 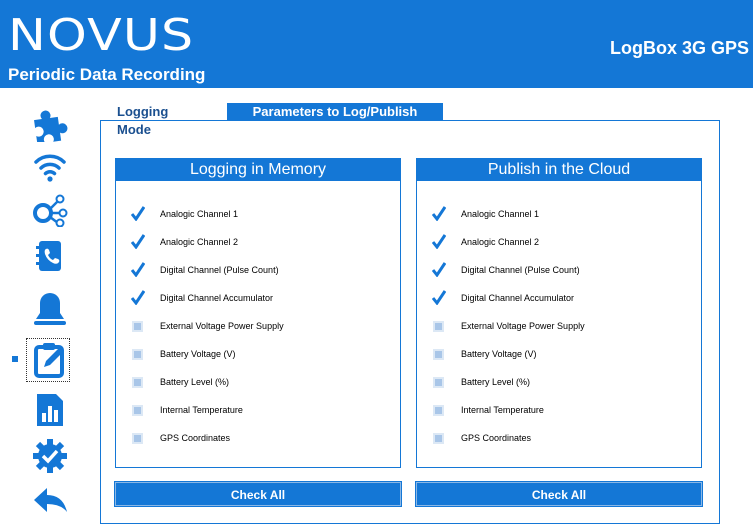 I want to click on page-title: Periodic Data Recording, so click(x=107, y=74).